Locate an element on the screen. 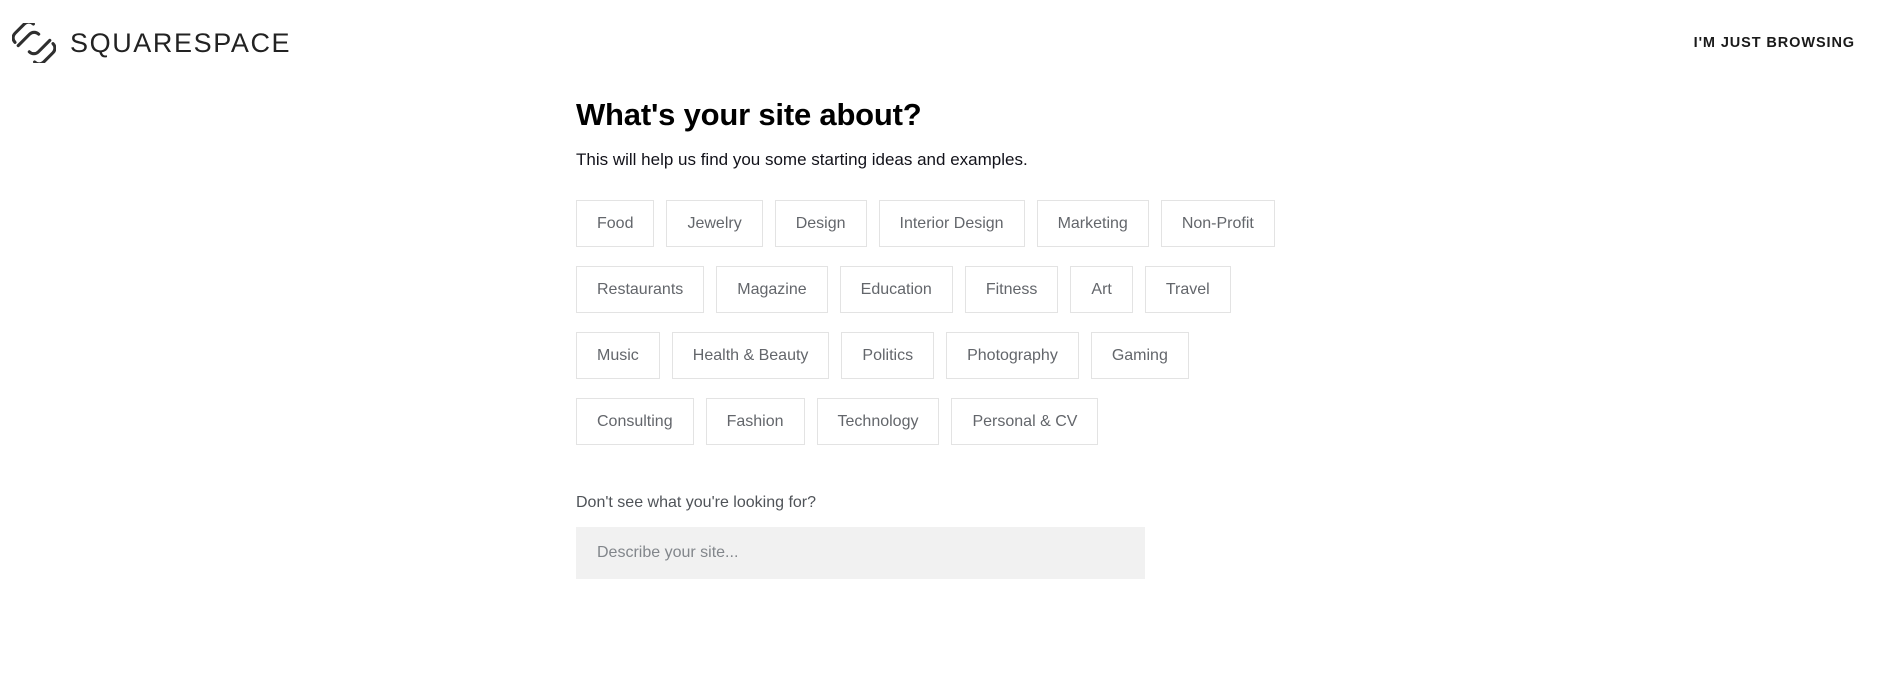  page-title: What's your site about? is located at coordinates (749, 114).